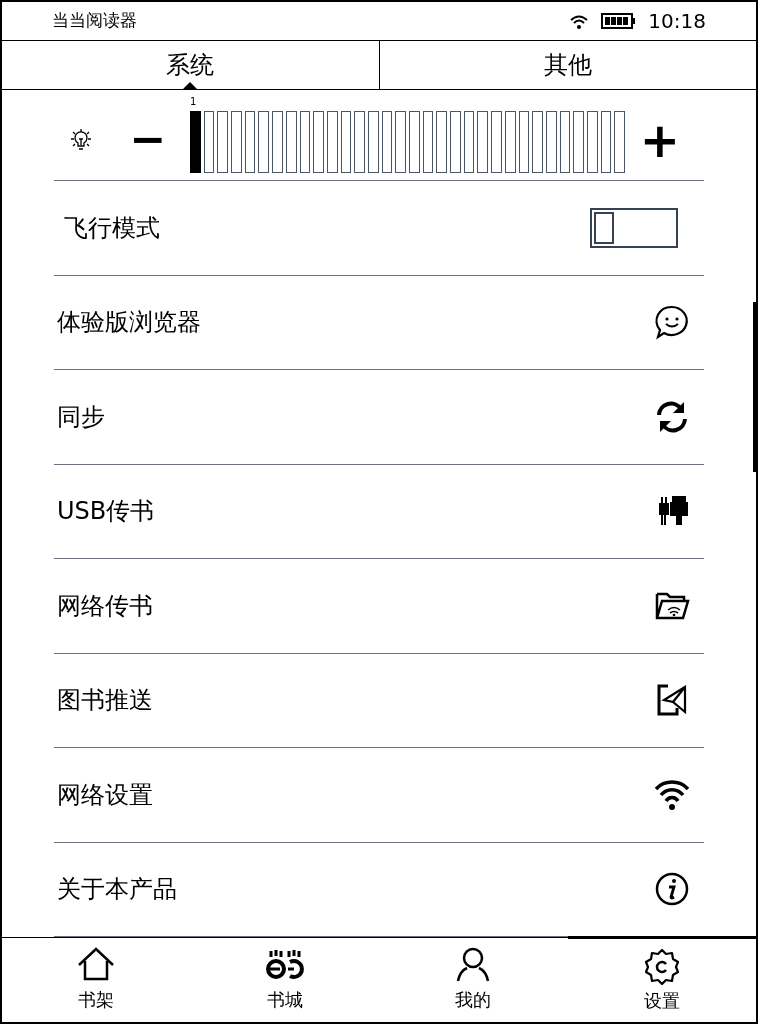  I want to click on info-icon, so click(672, 889).